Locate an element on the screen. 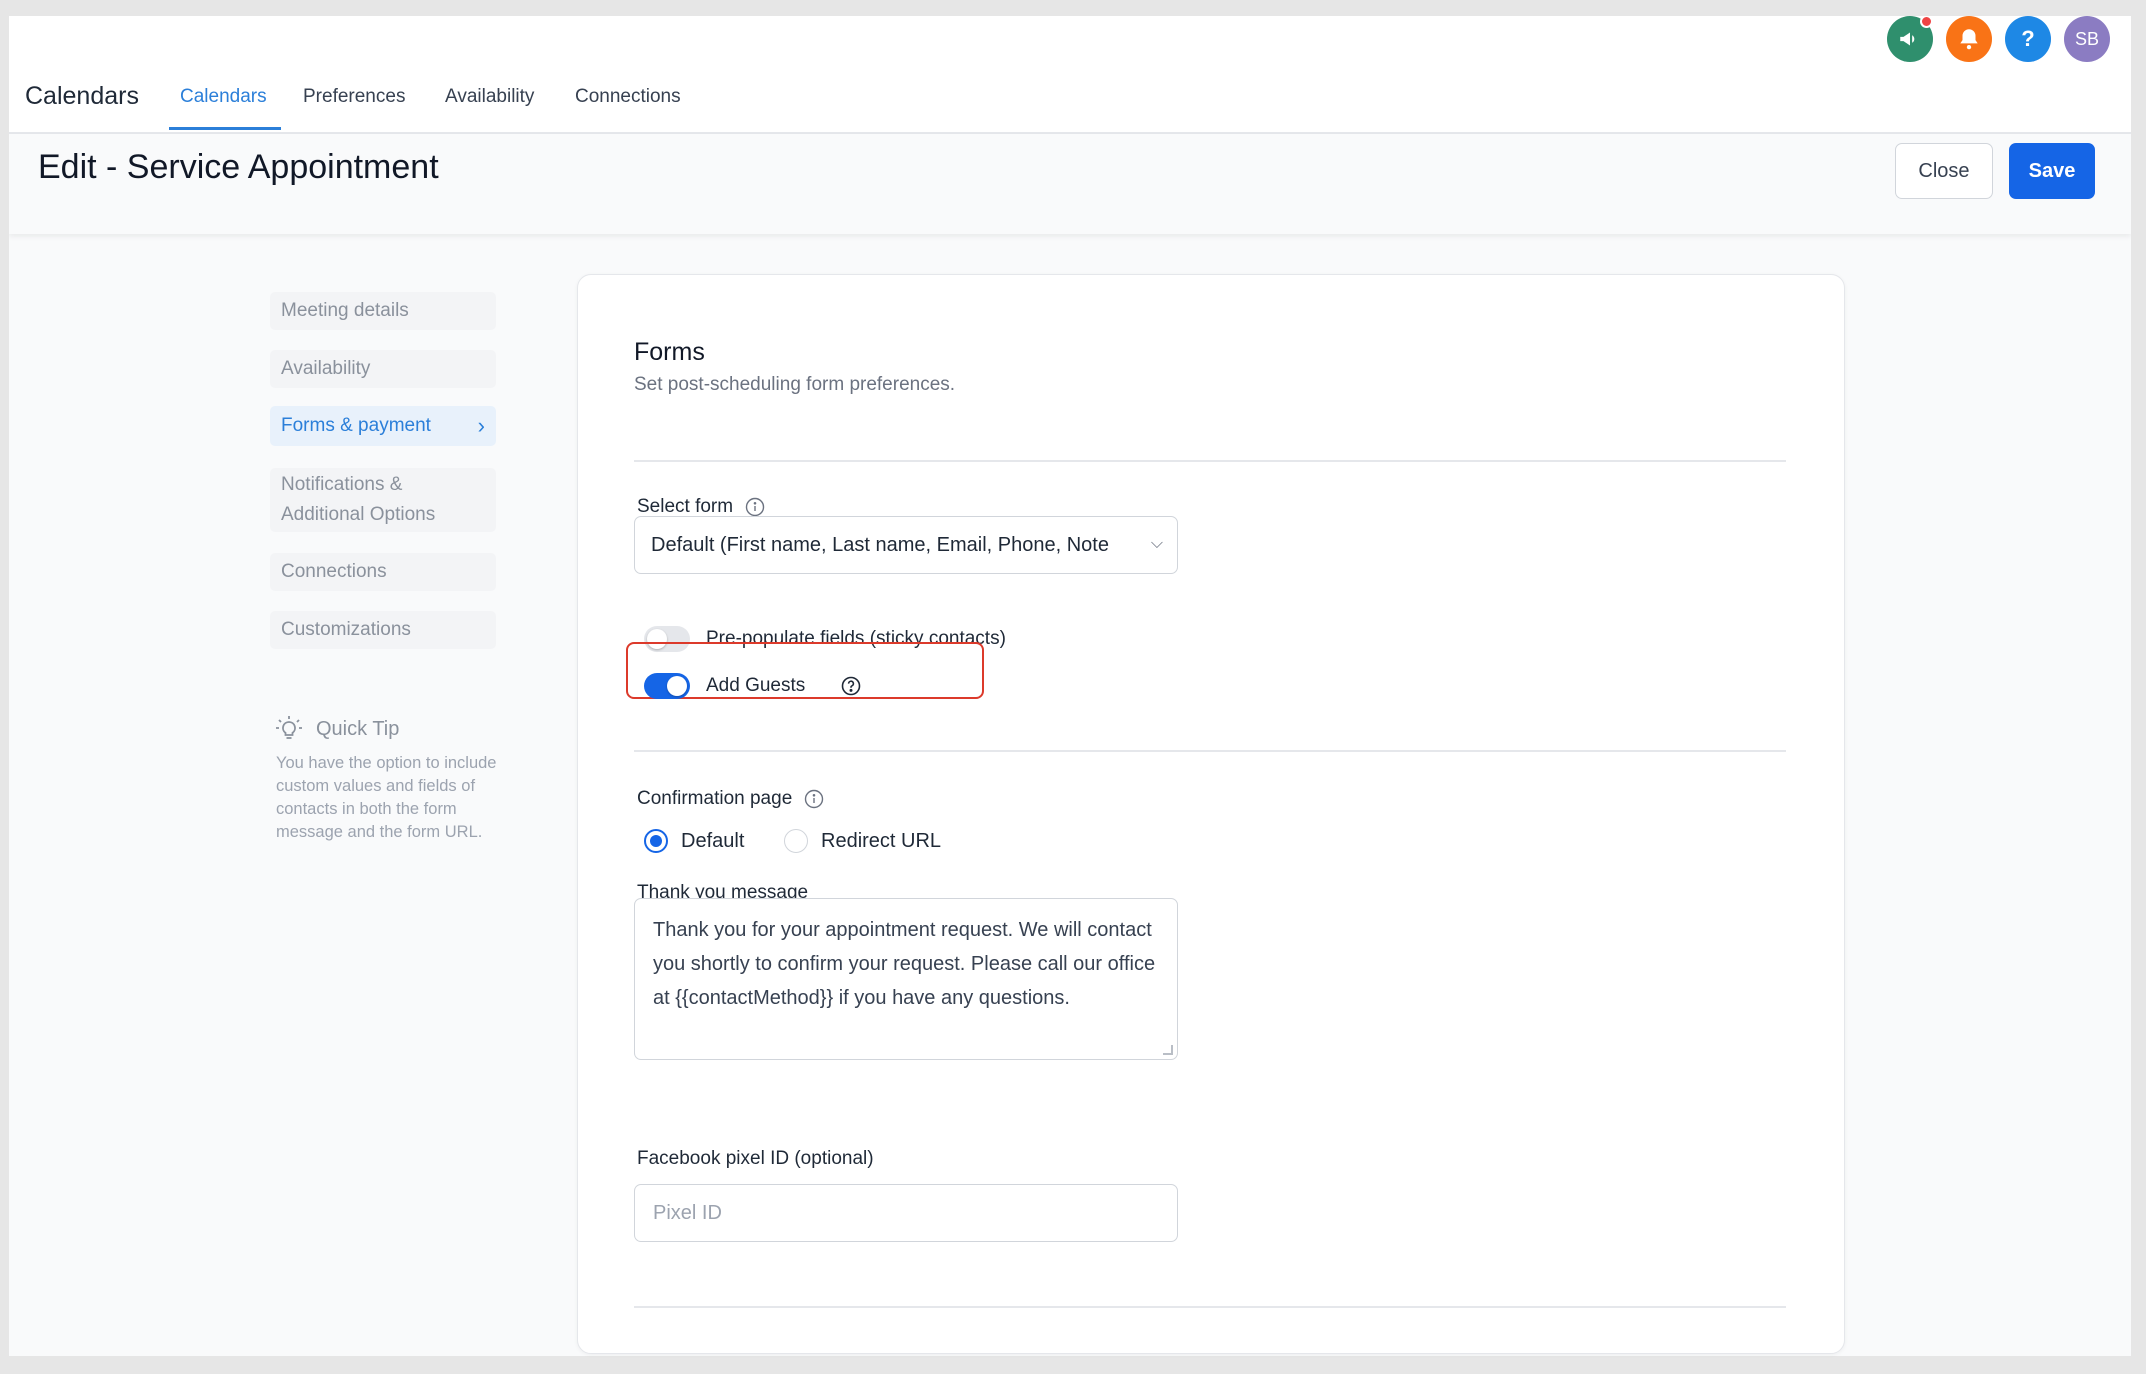 The image size is (2146, 1374). quick-tip-header: Quick Tip is located at coordinates (336, 729).